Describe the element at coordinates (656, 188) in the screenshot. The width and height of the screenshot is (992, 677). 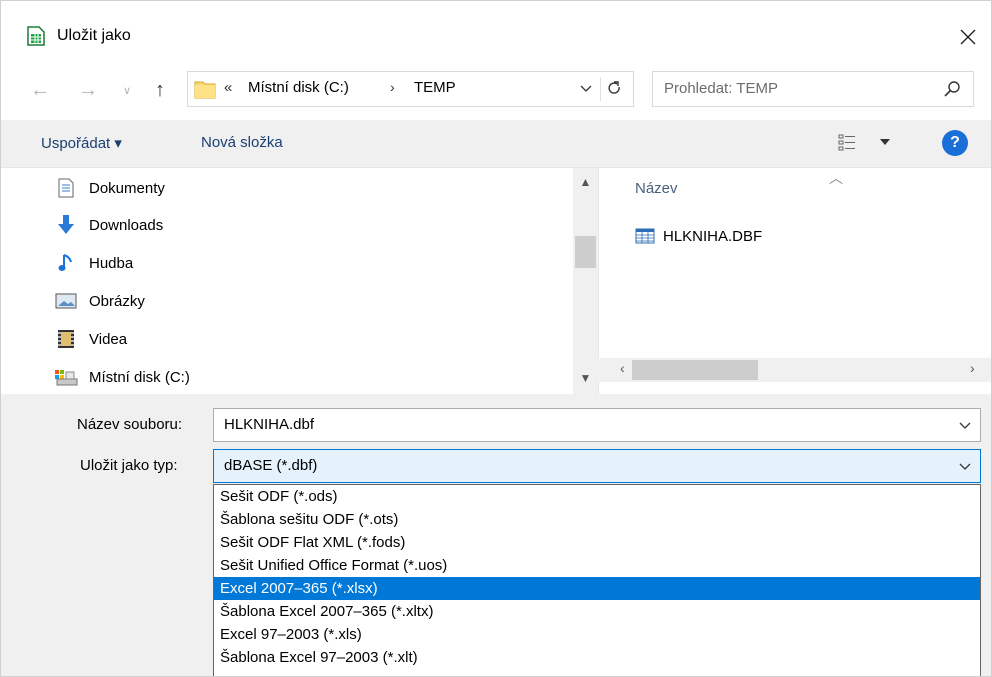
I see `column-header-name: Název` at that location.